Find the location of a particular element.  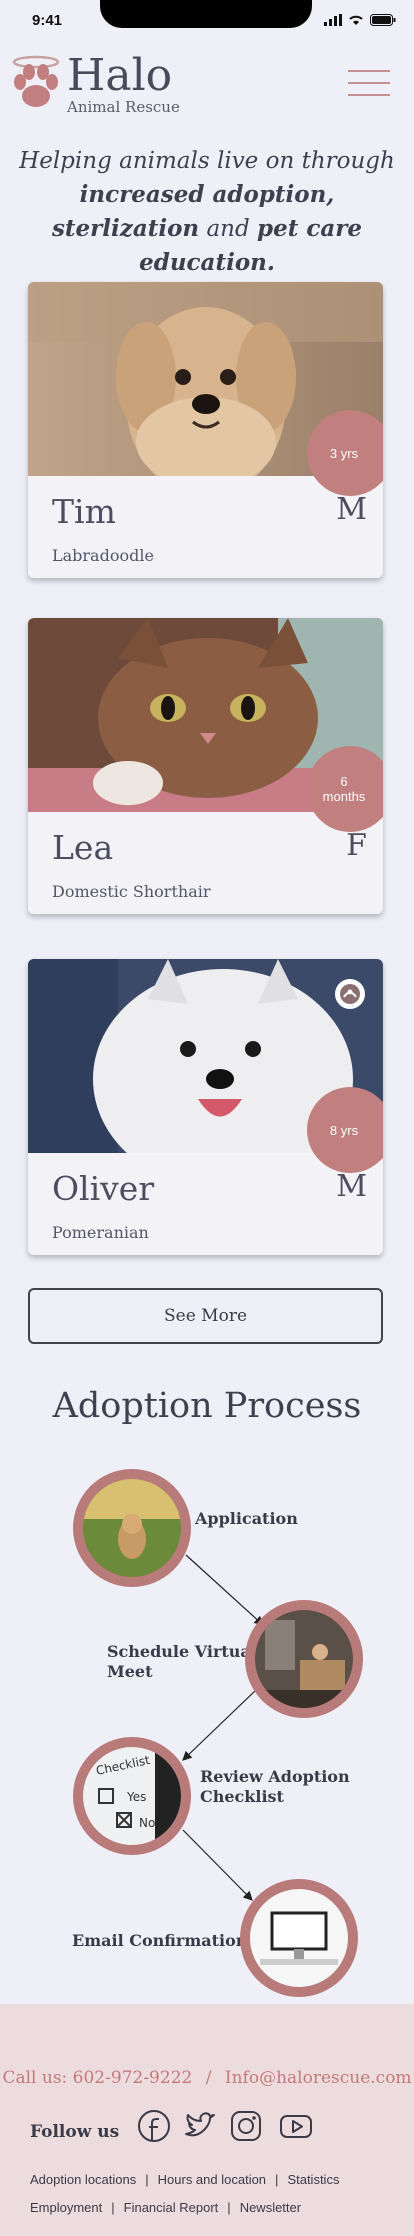

pet-name: Tim is located at coordinates (84, 511).